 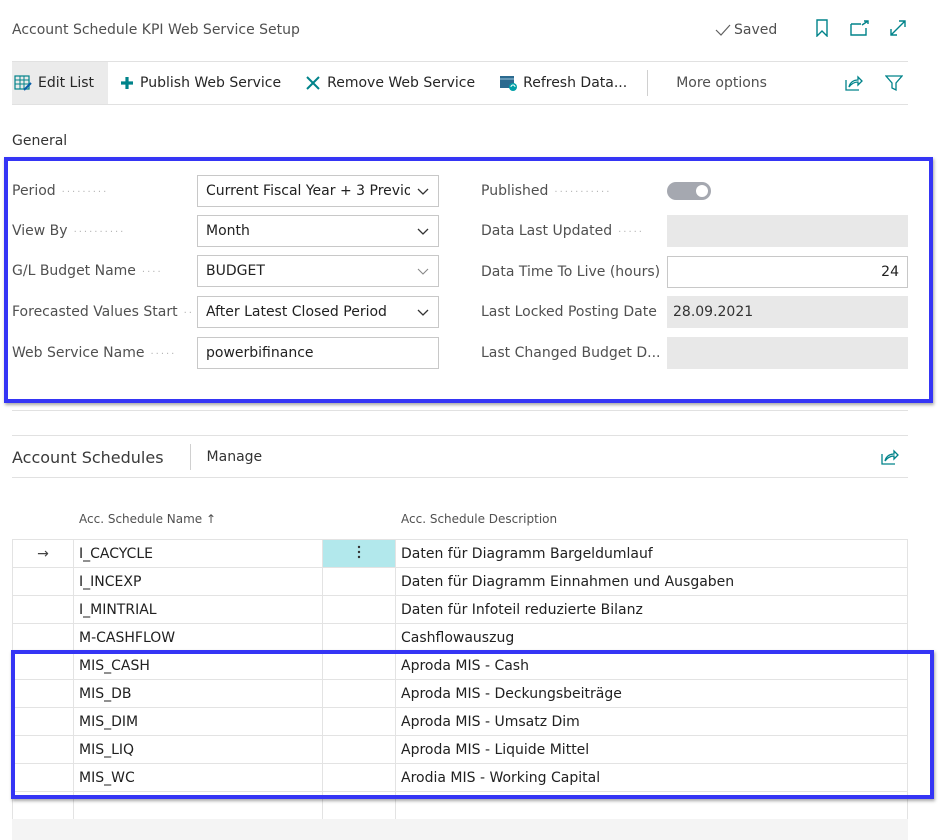 I want to click on edit-list-button: Edit List, so click(x=60, y=83).